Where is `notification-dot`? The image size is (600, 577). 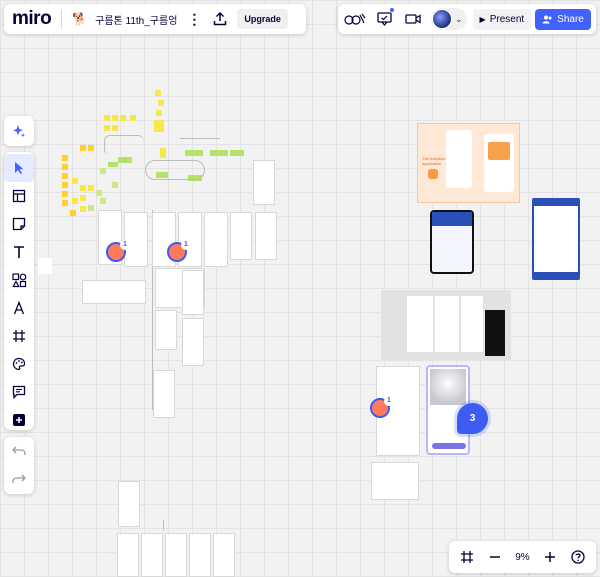 notification-dot is located at coordinates (392, 10).